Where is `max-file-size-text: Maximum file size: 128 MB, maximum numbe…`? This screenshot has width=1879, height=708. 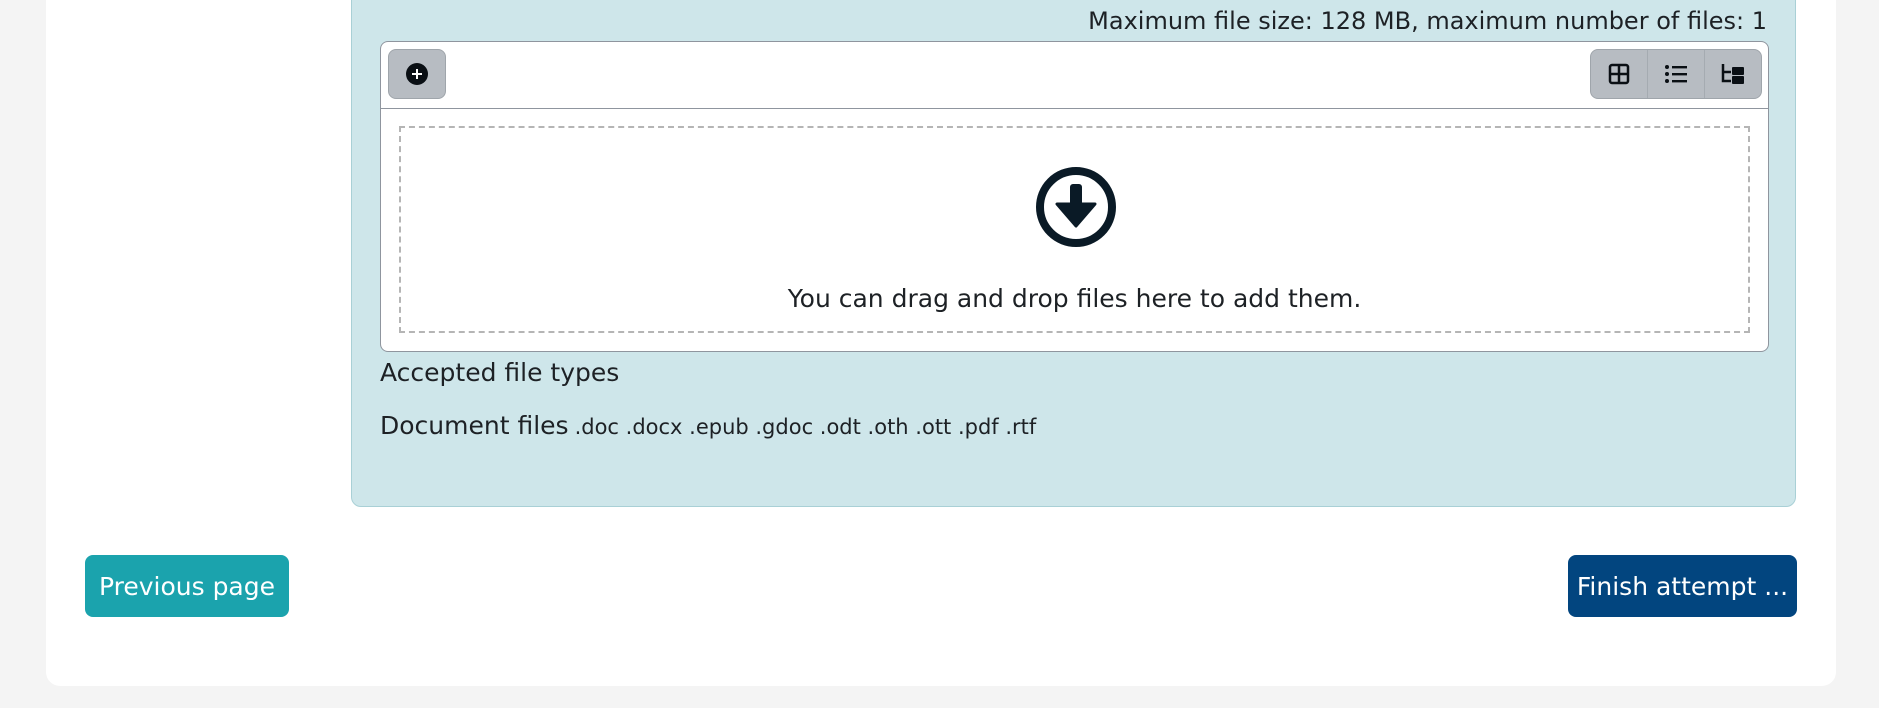
max-file-size-text: Maximum file size: 128 MB, maximum numbe… is located at coordinates (1427, 21).